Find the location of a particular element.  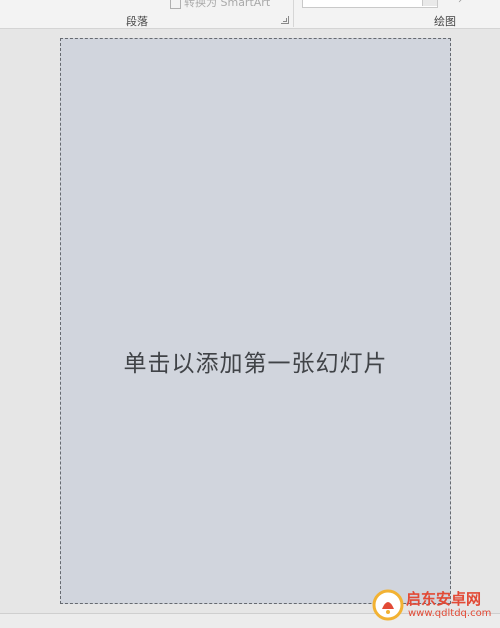

watermark-logo-icon is located at coordinates (388, 605).